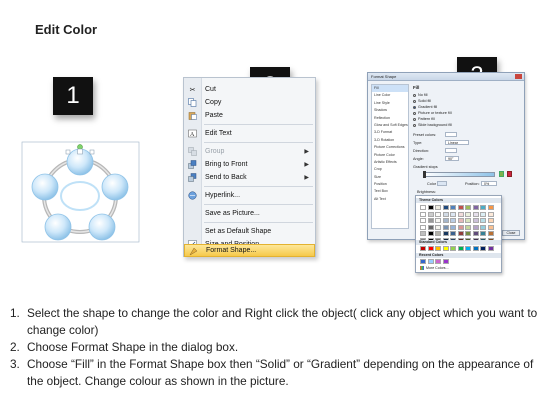 The image size is (560, 420). What do you see at coordinates (115, 187) in the screenshot?
I see `cycle-node-right` at bounding box center [115, 187].